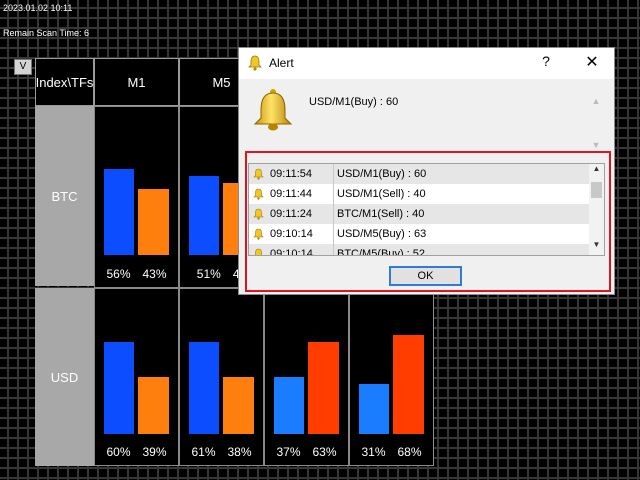 The height and width of the screenshot is (480, 640). Describe the element at coordinates (221, 451) in the screenshot. I see `percent-labels: 61% 38%` at that location.